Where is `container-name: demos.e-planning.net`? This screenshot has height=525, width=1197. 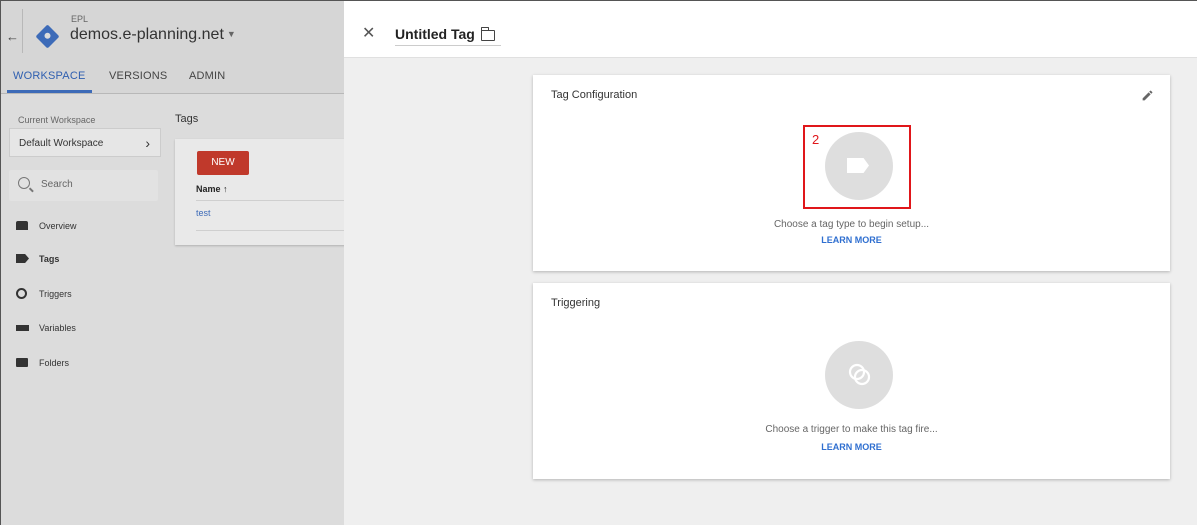
container-name: demos.e-planning.net is located at coordinates (147, 34).